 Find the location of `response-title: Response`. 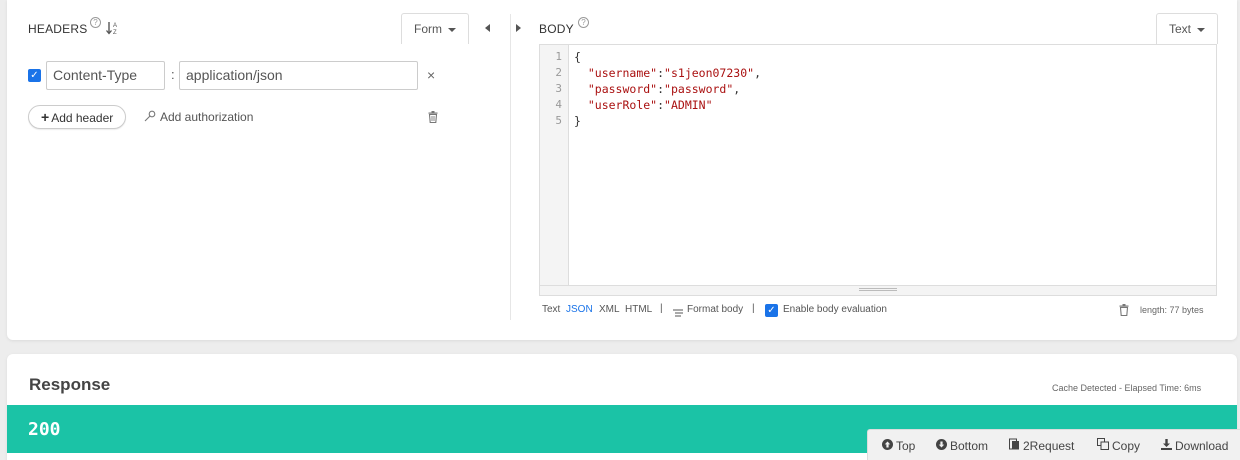

response-title: Response is located at coordinates (70, 384).